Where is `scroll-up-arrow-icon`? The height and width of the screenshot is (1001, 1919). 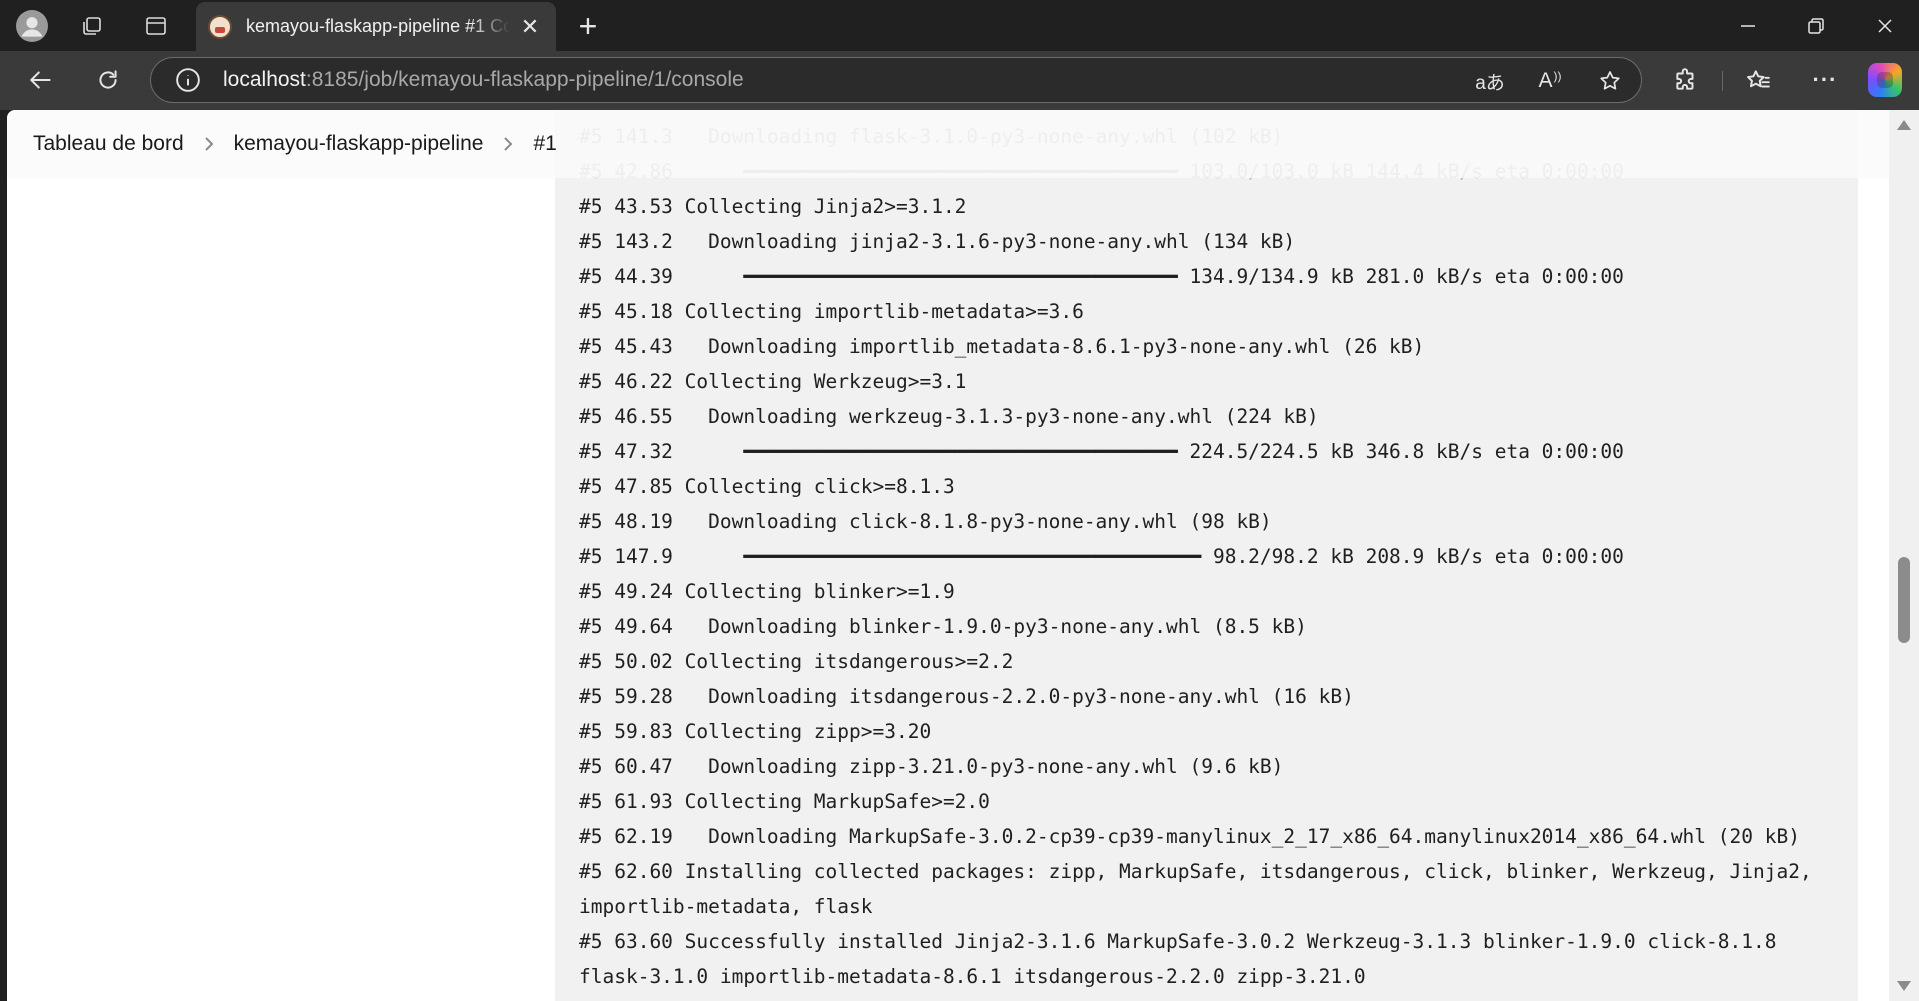 scroll-up-arrow-icon is located at coordinates (1904, 125).